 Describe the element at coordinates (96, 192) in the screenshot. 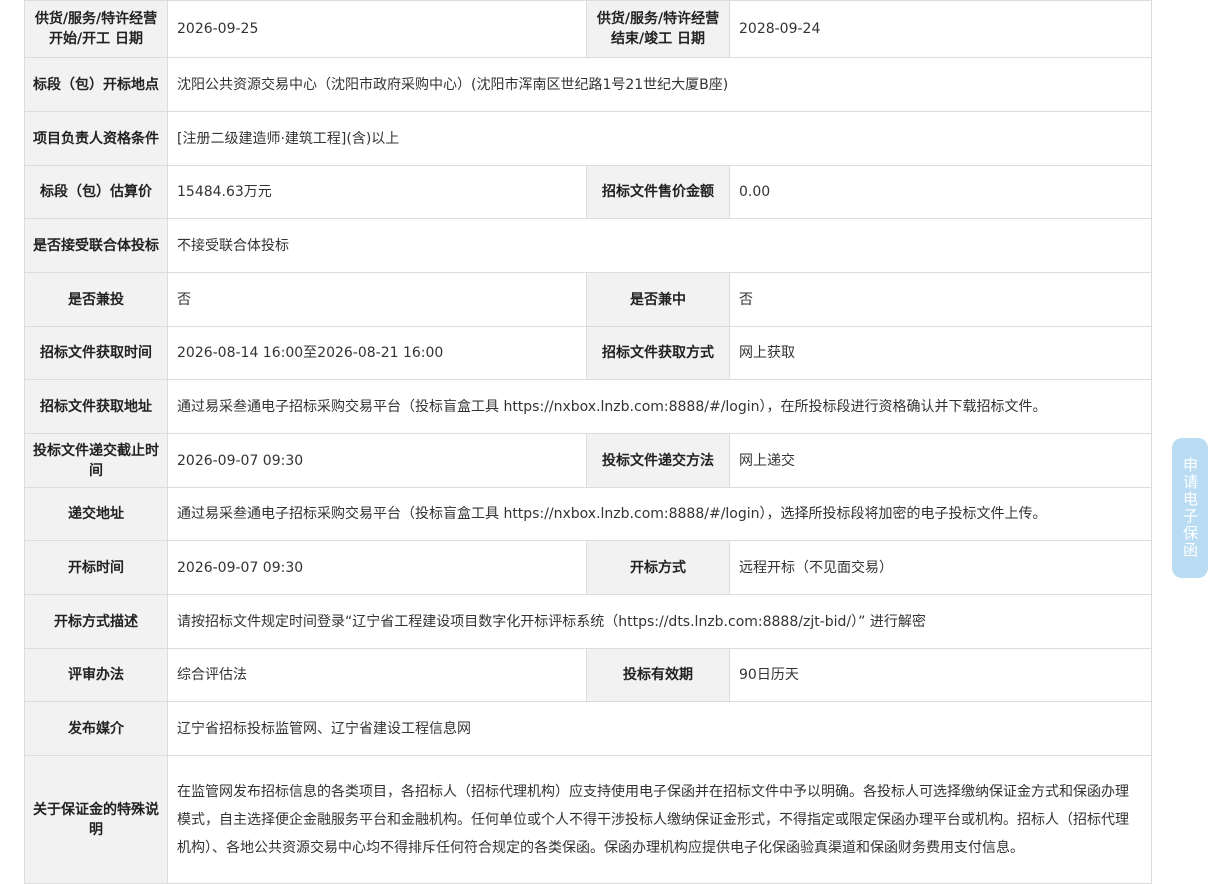

I see `estimated-price-label: 标段（包）估算价` at that location.